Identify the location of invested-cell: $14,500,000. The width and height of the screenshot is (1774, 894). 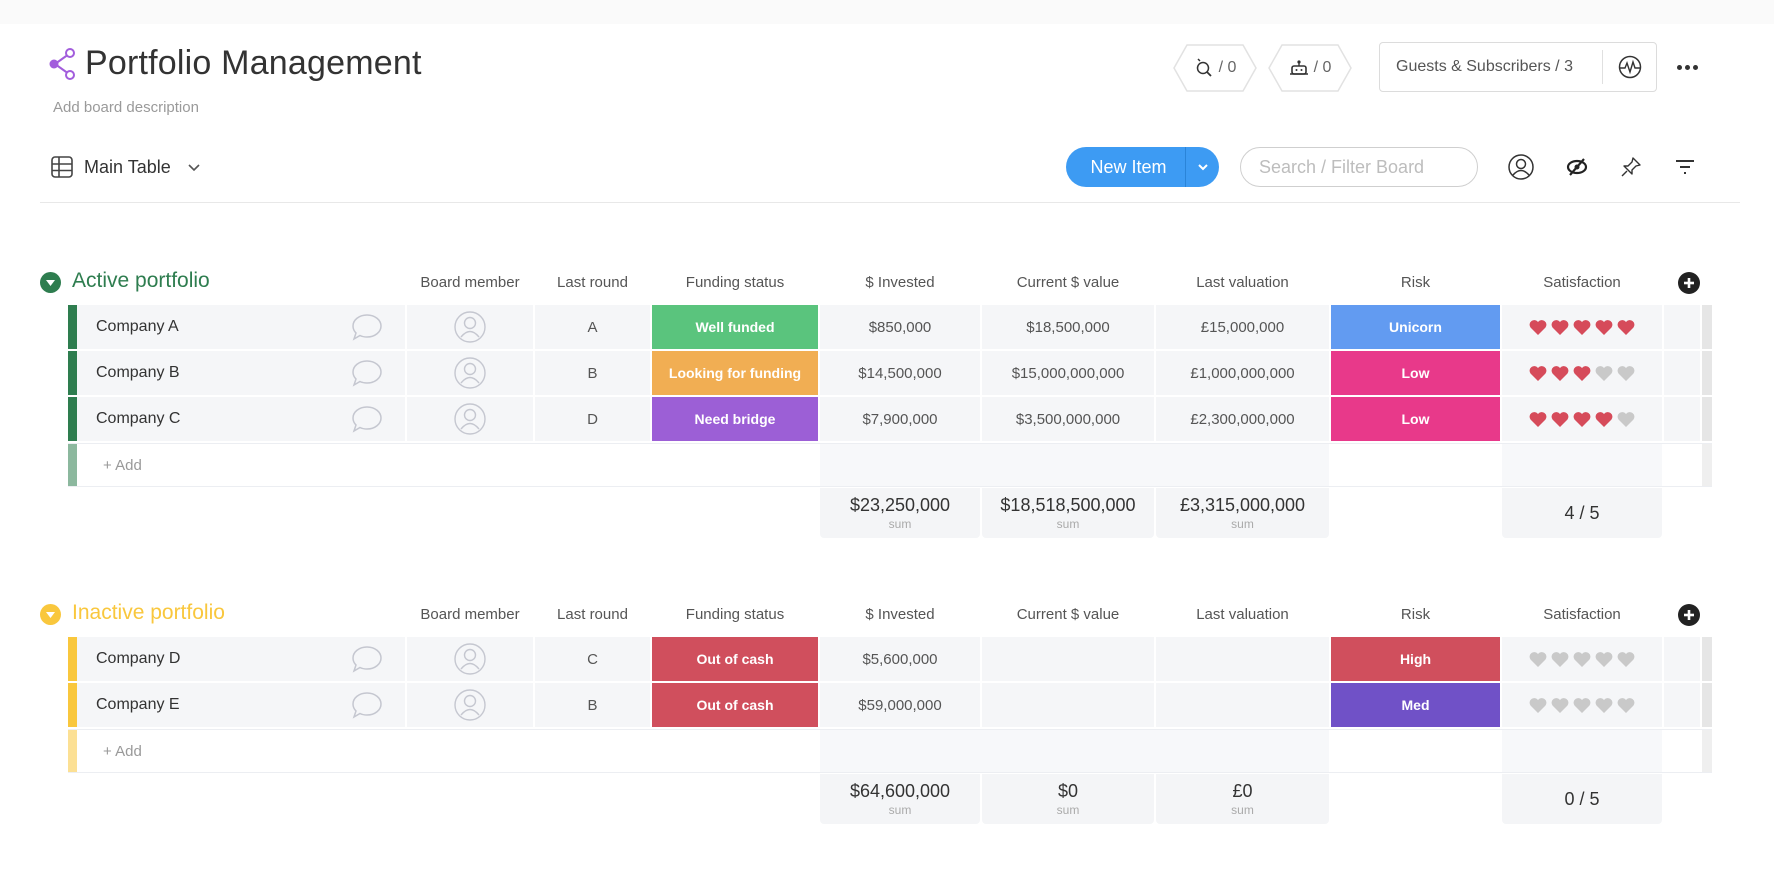
(900, 373).